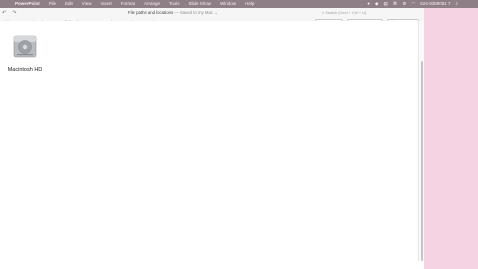 This screenshot has height=269, width=478. I want to click on status-icon: ⌘, so click(395, 4).